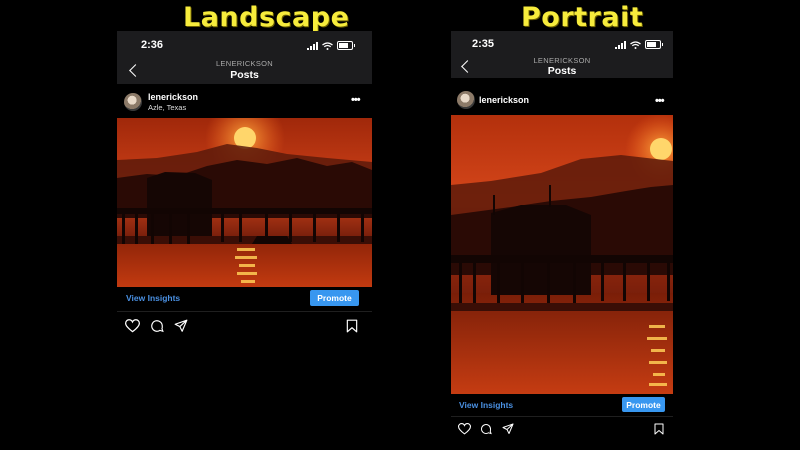  What do you see at coordinates (582, 17) in the screenshot?
I see `portrait-caption: Portrait` at bounding box center [582, 17].